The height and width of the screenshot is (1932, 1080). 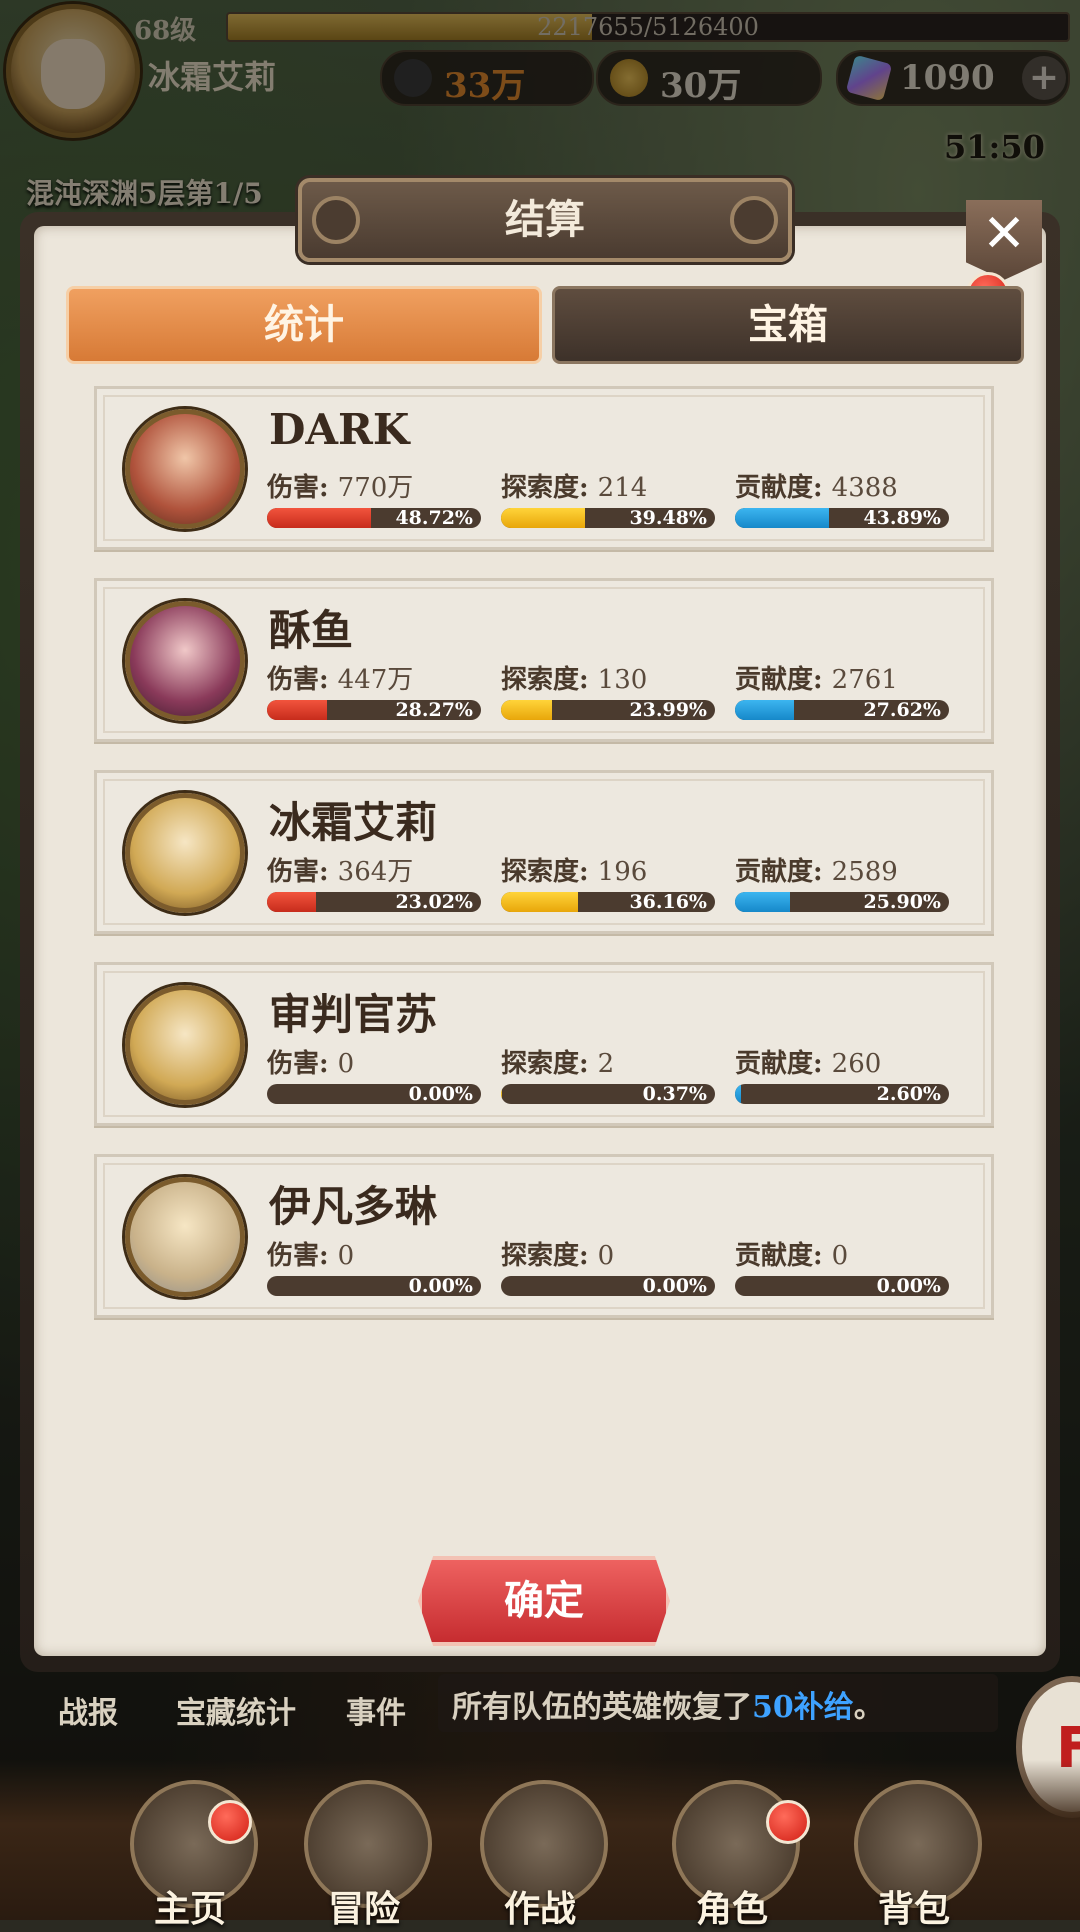 I want to click on stat-explore: 探索度: 214 39.48%, so click(x=608, y=497).